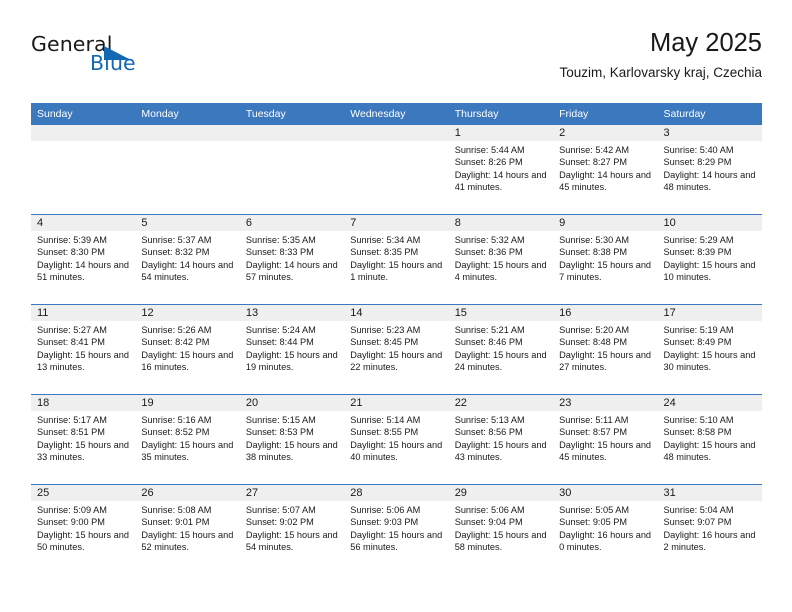 This screenshot has width=792, height=612. I want to click on sunrise-text: Sunrise: 5:35 AM, so click(280, 240).